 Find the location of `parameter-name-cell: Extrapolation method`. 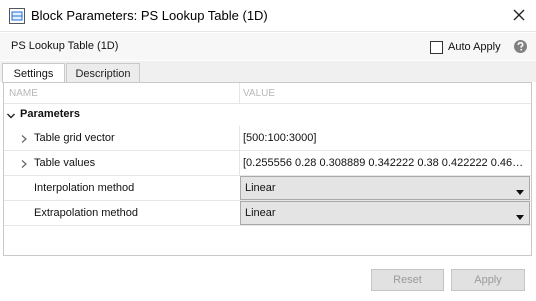

parameter-name-cell: Extrapolation method is located at coordinates (121, 213).